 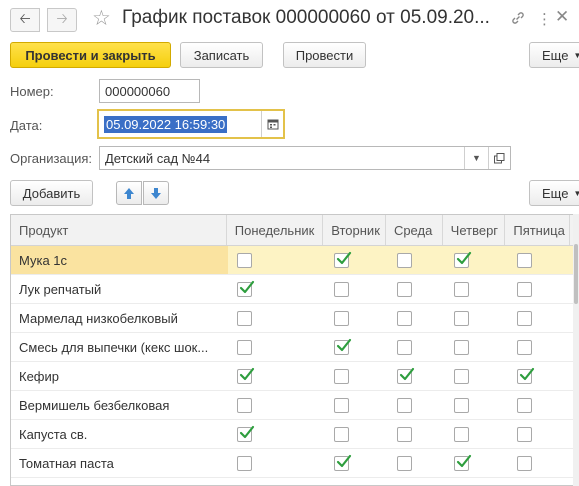 I want to click on add-button: Добавить, so click(x=51, y=193).